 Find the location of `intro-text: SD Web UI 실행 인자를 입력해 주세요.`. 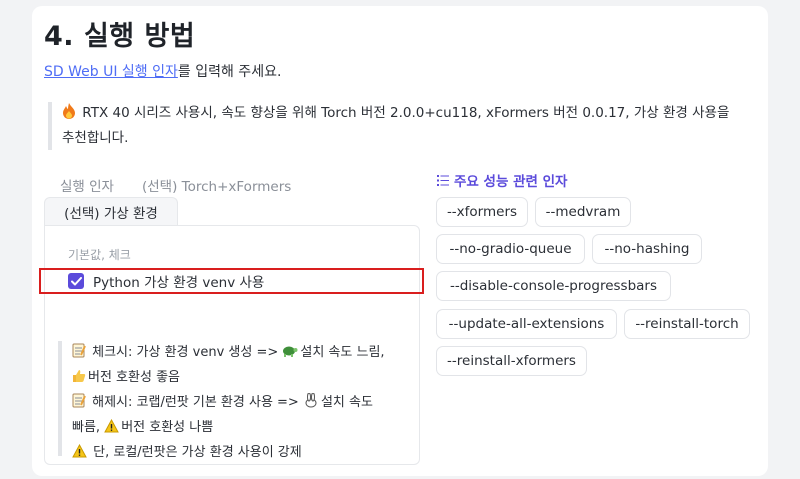

intro-text: SD Web UI 실행 인자를 입력해 주세요. is located at coordinates (163, 72).